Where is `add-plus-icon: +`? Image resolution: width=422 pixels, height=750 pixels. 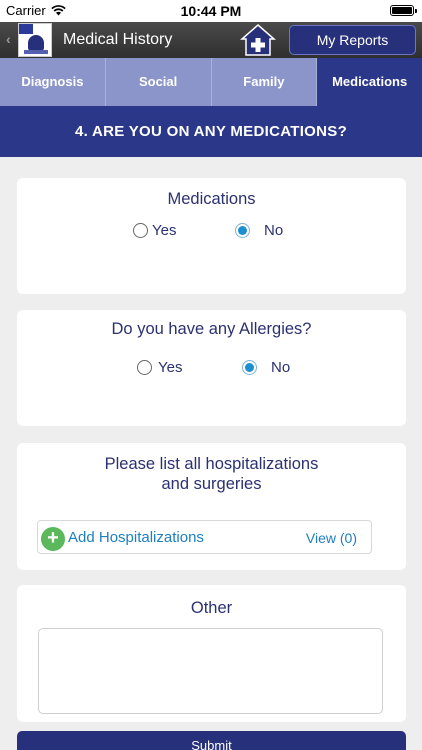
add-plus-icon: + is located at coordinates (53, 539).